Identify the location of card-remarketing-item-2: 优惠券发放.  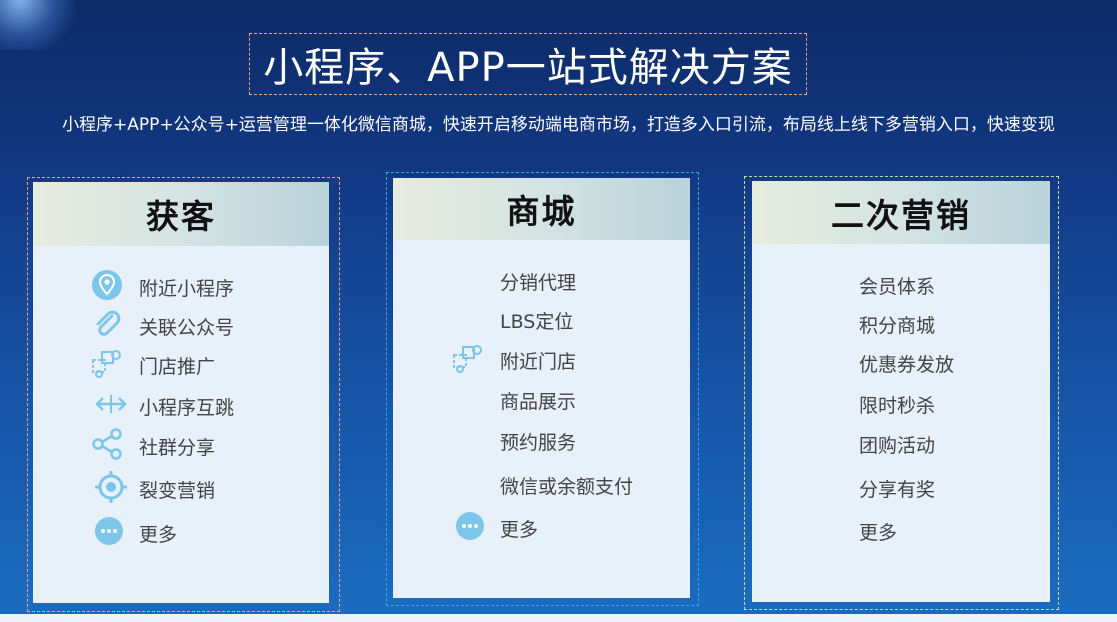
(907, 365).